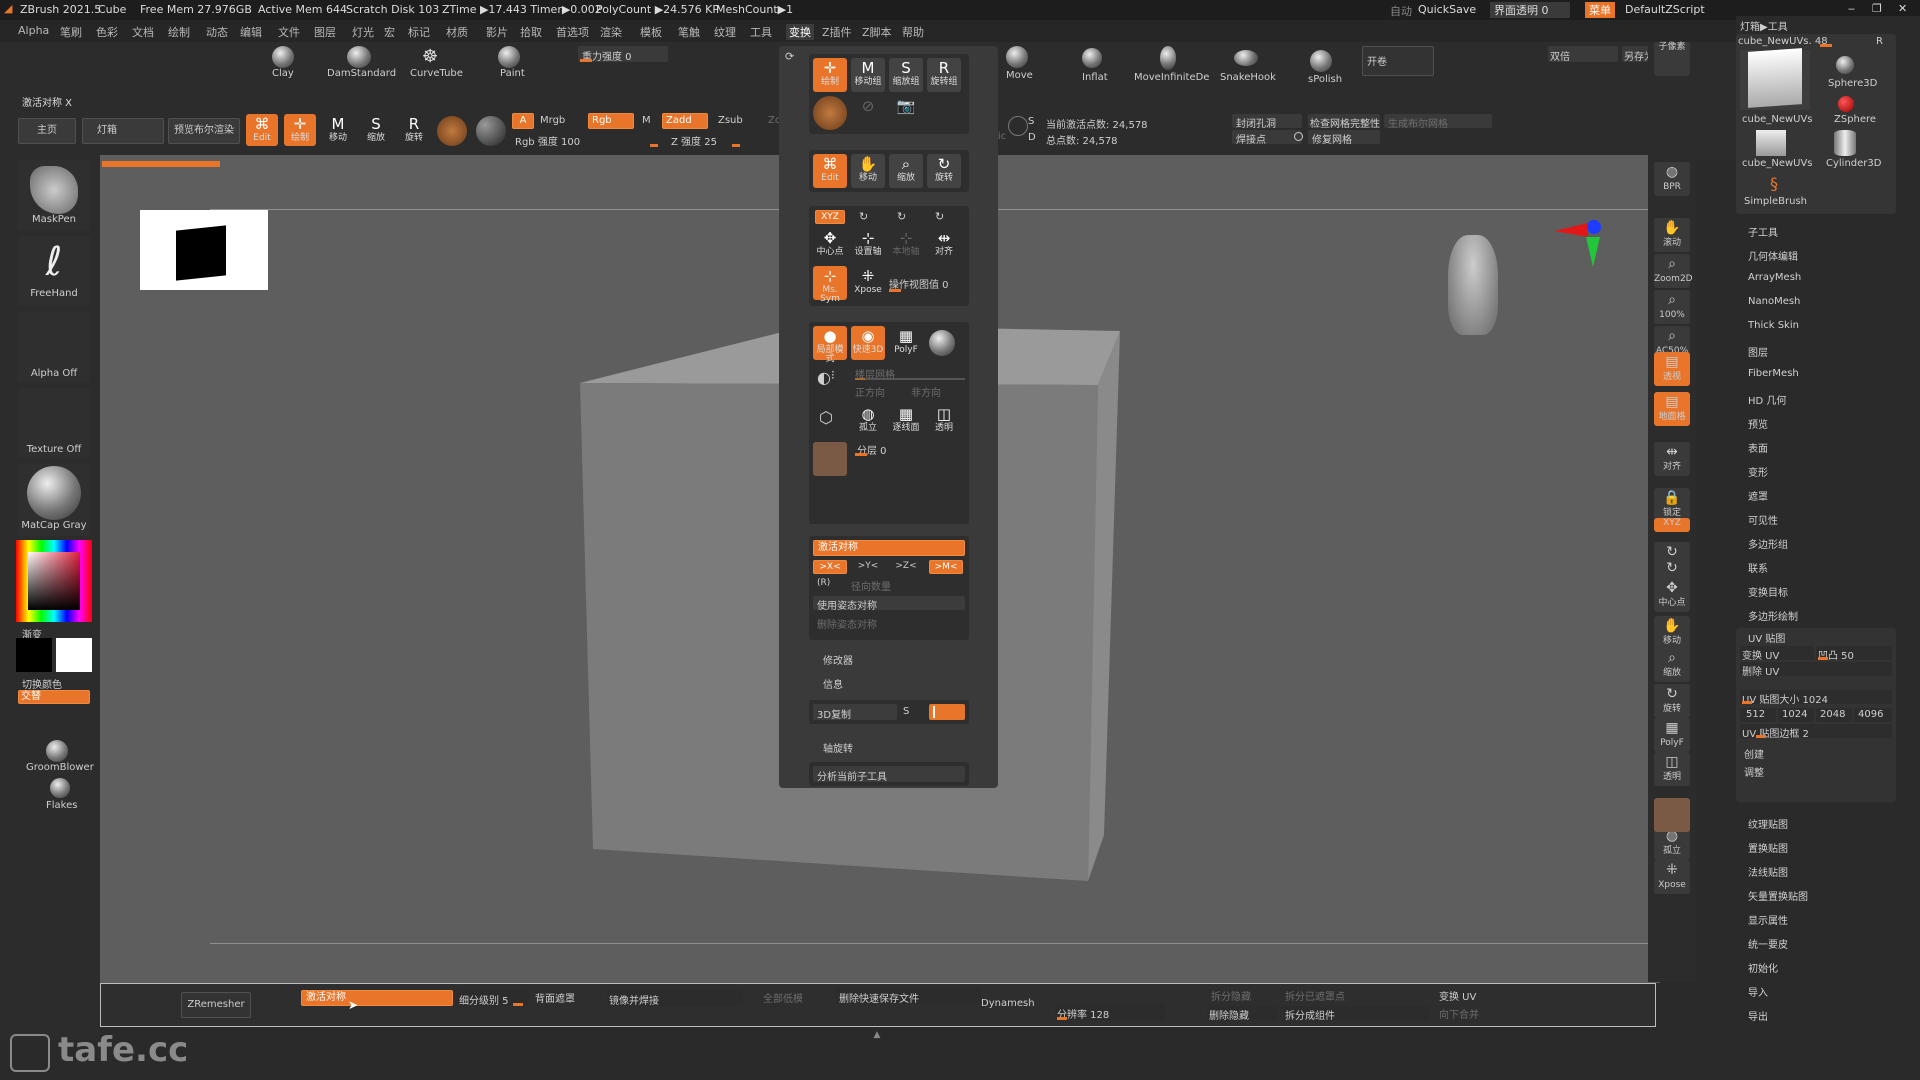 This screenshot has height=1080, width=1920. Describe the element at coordinates (1758, 495) in the screenshot. I see `tool-menu-item: 遮罩` at that location.